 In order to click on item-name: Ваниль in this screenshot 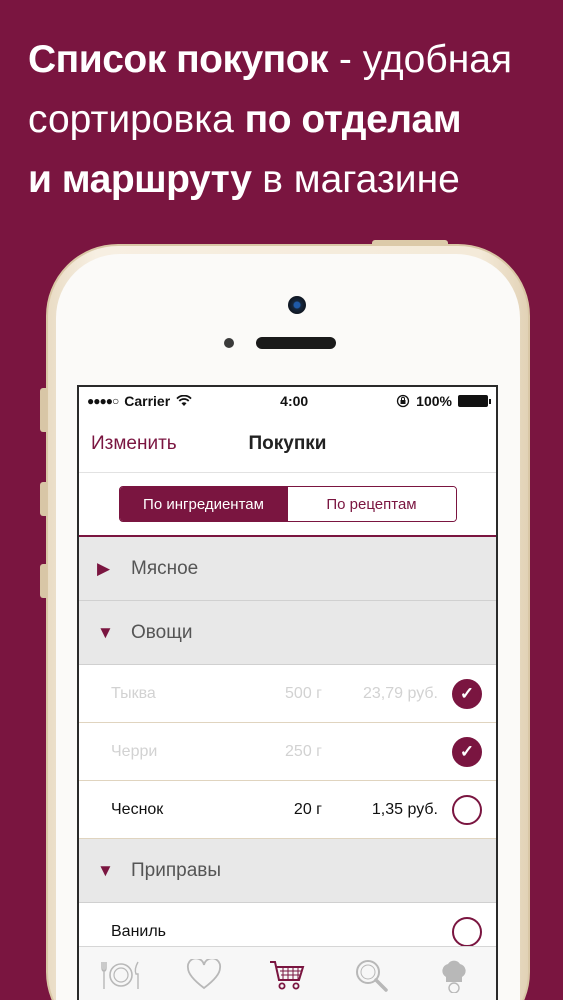, I will do `click(139, 931)`.